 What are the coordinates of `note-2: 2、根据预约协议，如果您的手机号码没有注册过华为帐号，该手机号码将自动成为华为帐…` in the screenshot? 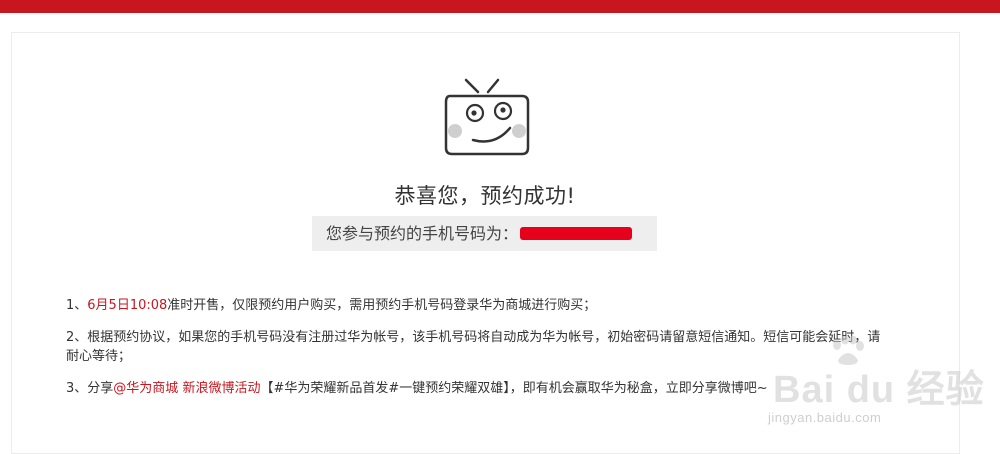 It's located at (491, 347).